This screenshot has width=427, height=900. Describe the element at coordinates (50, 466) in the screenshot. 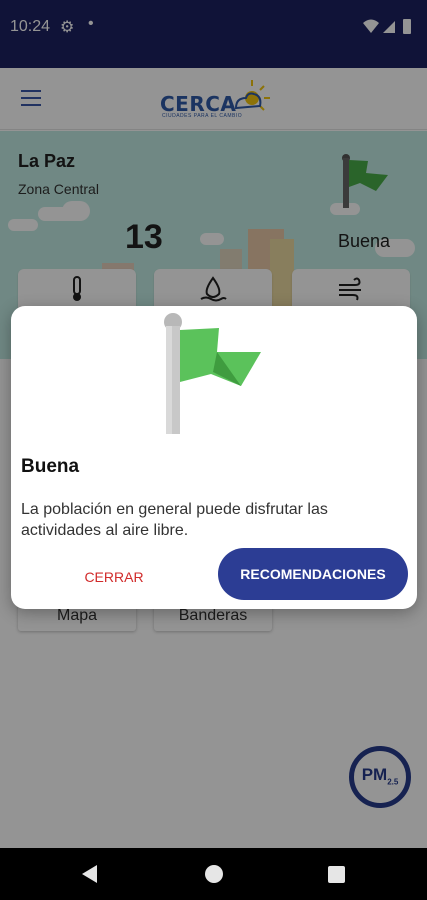

I see `dialog-title: Buena` at that location.